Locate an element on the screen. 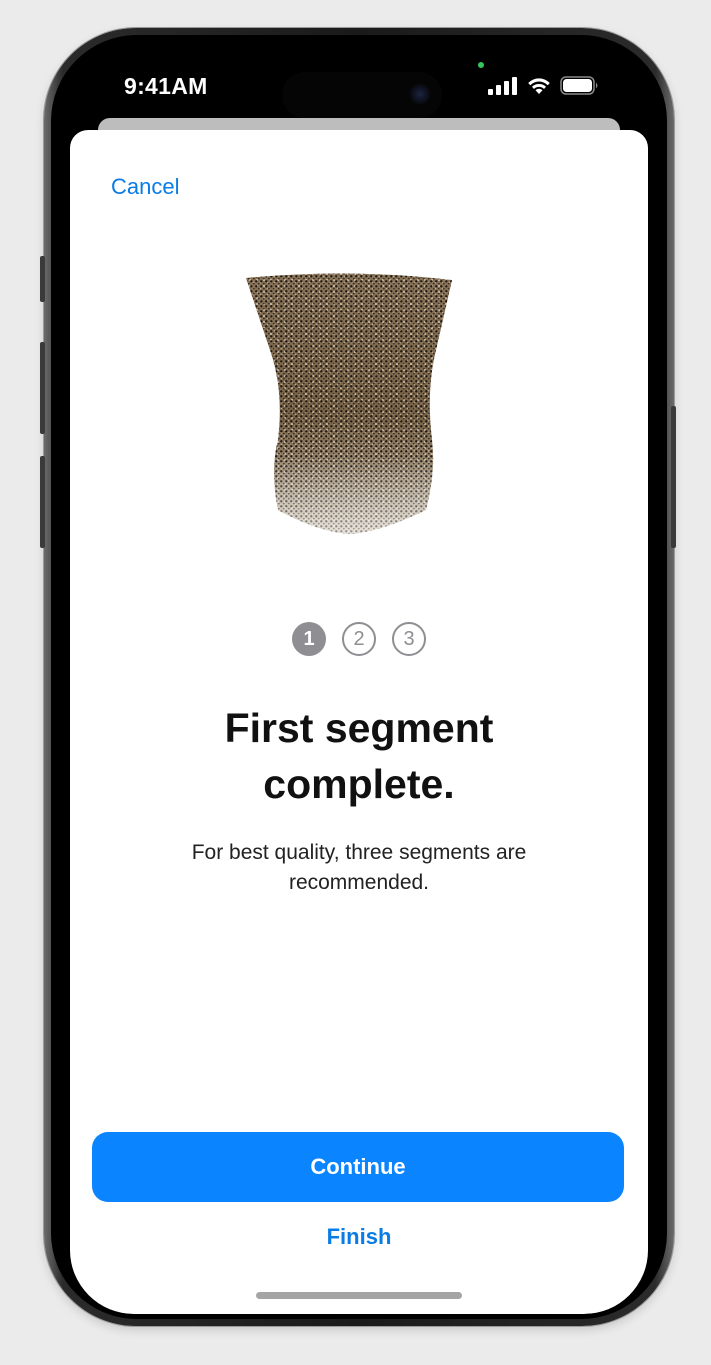 This screenshot has width=711, height=1365. front-camera is located at coordinates (420, 94).